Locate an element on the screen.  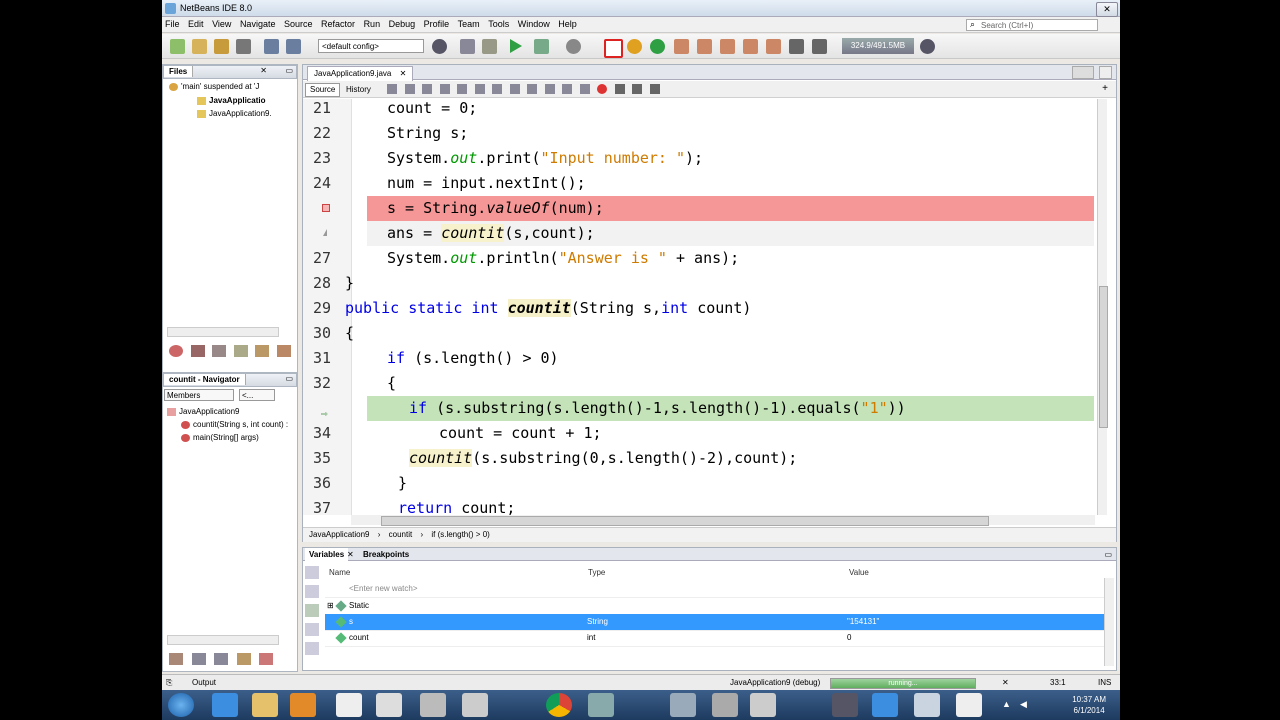
volume-icon: ◀ is located at coordinates (1023, 704).